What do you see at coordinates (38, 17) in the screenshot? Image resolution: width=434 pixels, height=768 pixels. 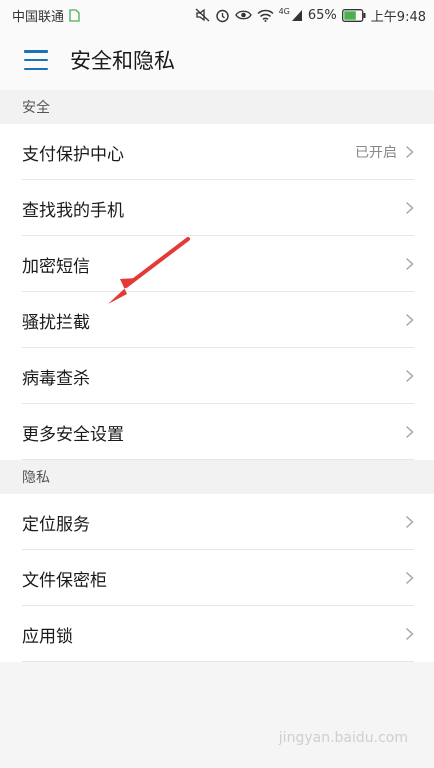 I see `carrier-label: 中国联通` at bounding box center [38, 17].